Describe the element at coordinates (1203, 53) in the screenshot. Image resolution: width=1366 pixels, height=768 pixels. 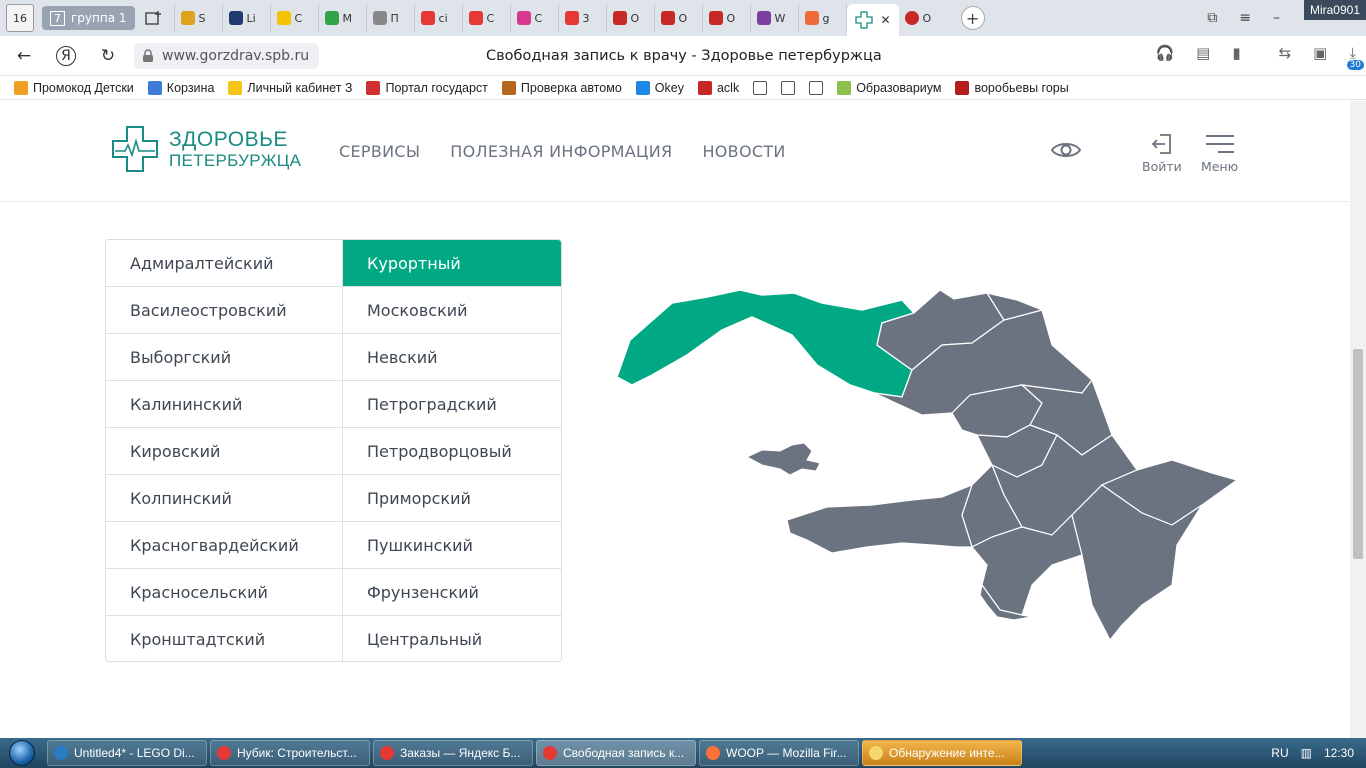
I see `reader-mode-icon: ▤` at that location.